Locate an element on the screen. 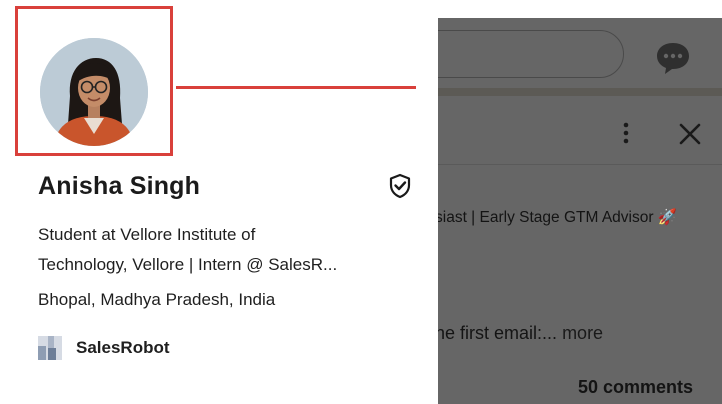 The image size is (722, 404). post-author-headline: siast | Early Stage GTM Advisor 🚀 is located at coordinates (558, 217).